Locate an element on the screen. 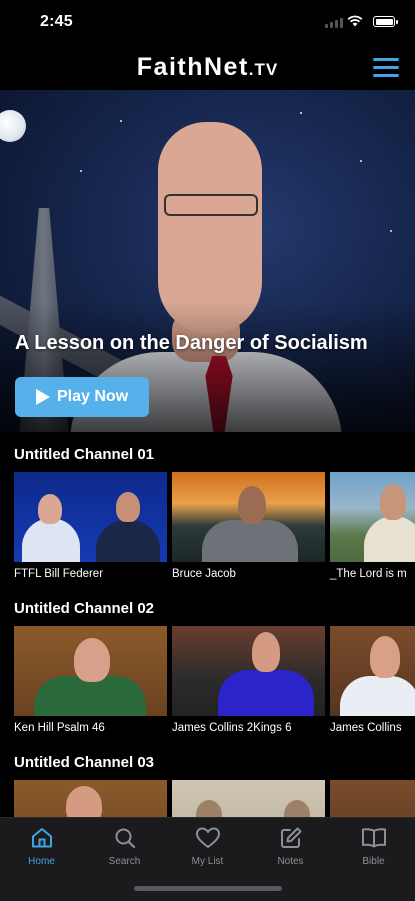 The height and width of the screenshot is (901, 415). tab-bible: Bible is located at coordinates (373, 851).